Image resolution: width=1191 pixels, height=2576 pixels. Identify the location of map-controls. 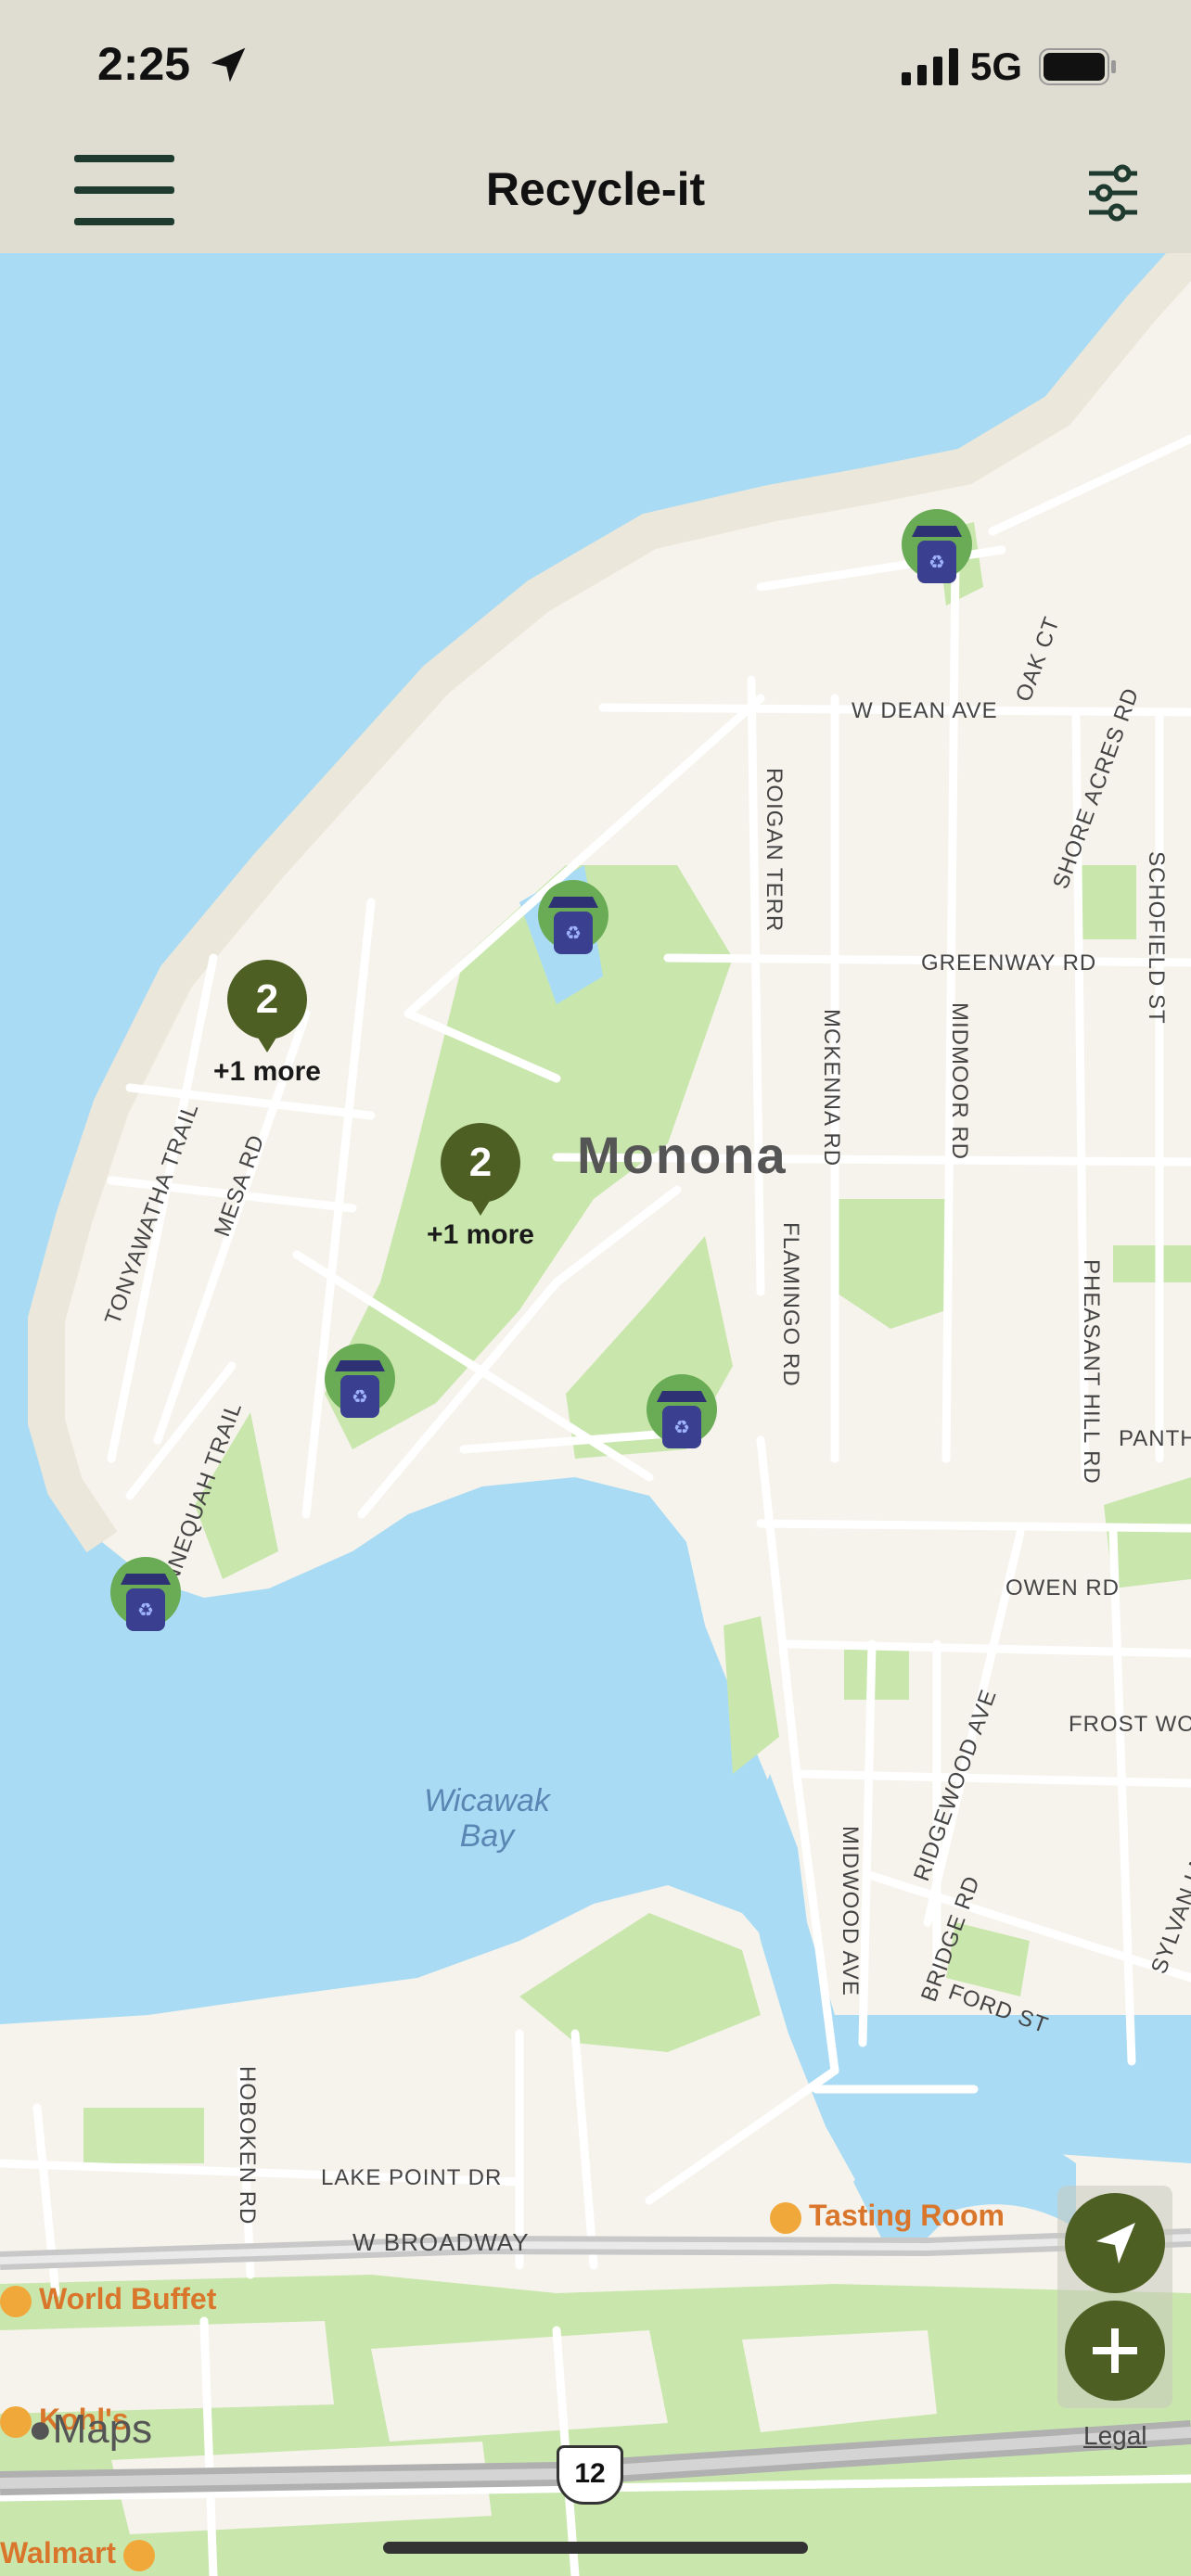
(1114, 2297).